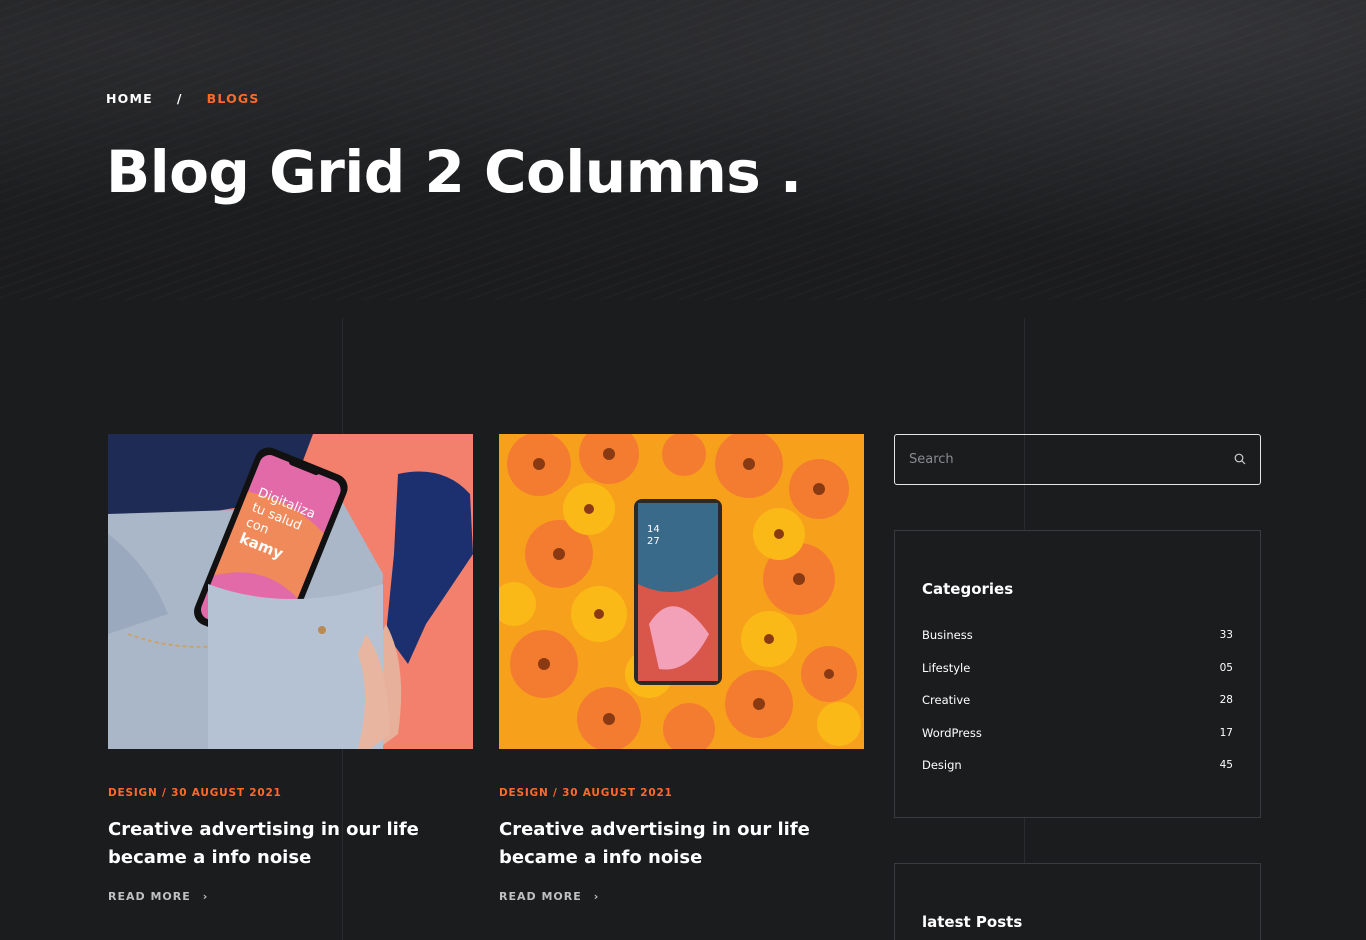 The height and width of the screenshot is (940, 1366). What do you see at coordinates (129, 98) in the screenshot?
I see `breadcrumb-home-link: HOME` at bounding box center [129, 98].